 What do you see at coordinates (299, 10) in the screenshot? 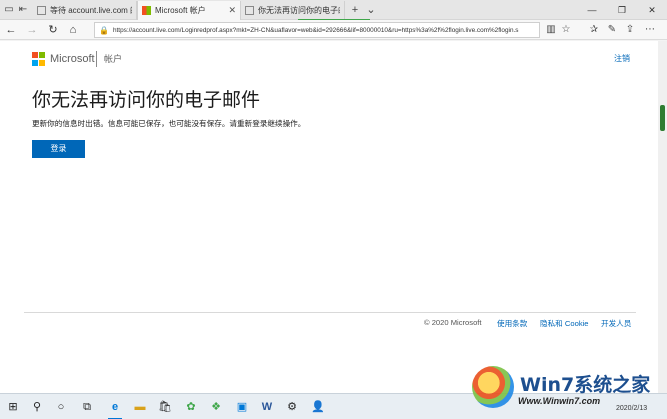
I see `tab-label: 你无法再访问你的电子邮件` at bounding box center [299, 10].